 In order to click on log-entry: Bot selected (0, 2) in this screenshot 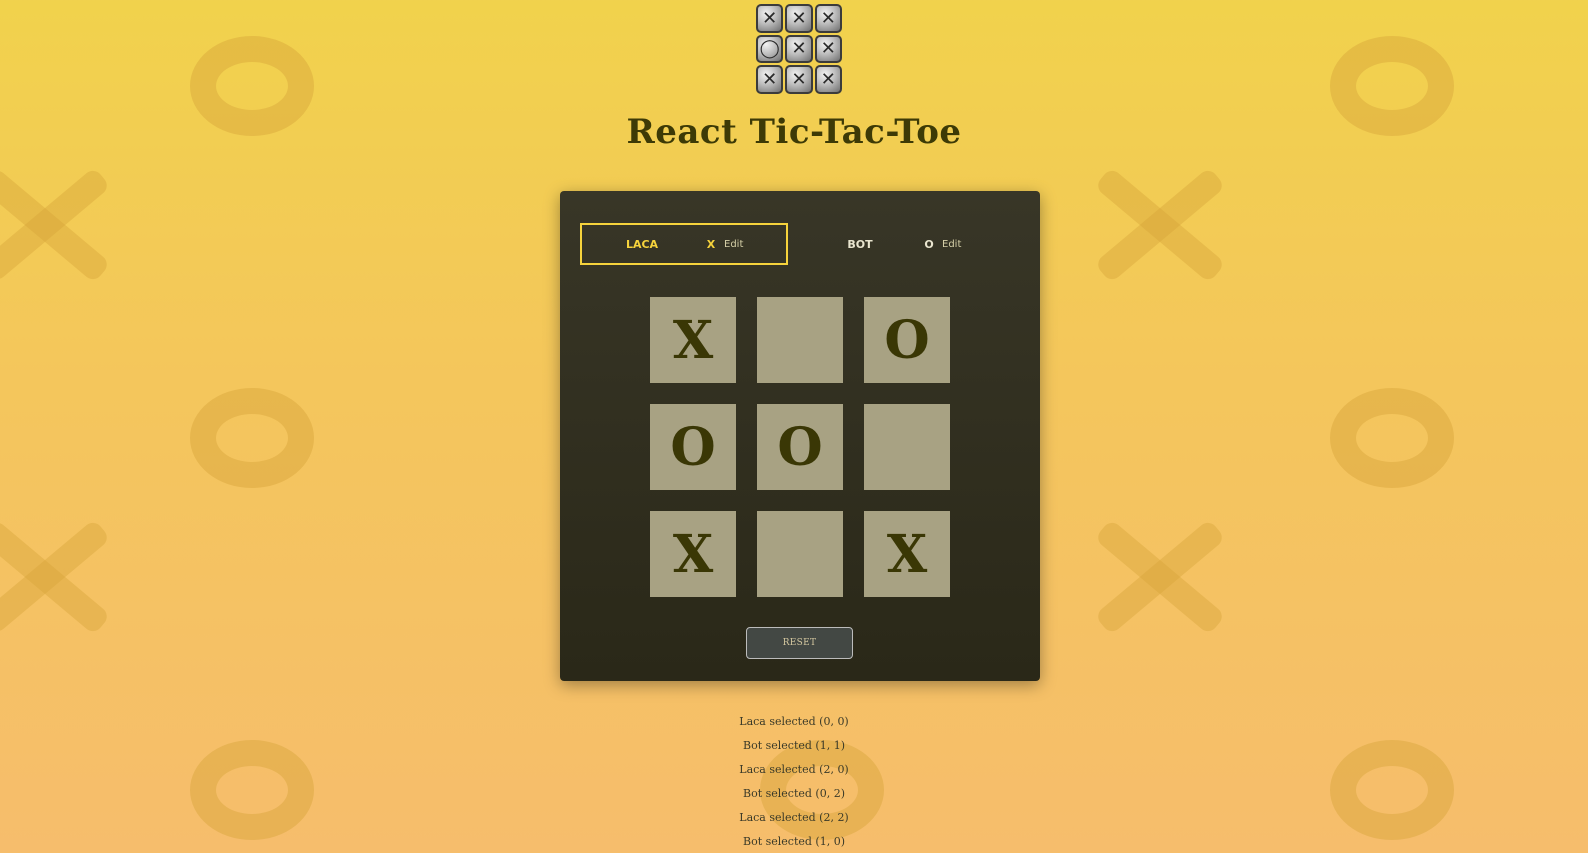, I will do `click(793, 793)`.